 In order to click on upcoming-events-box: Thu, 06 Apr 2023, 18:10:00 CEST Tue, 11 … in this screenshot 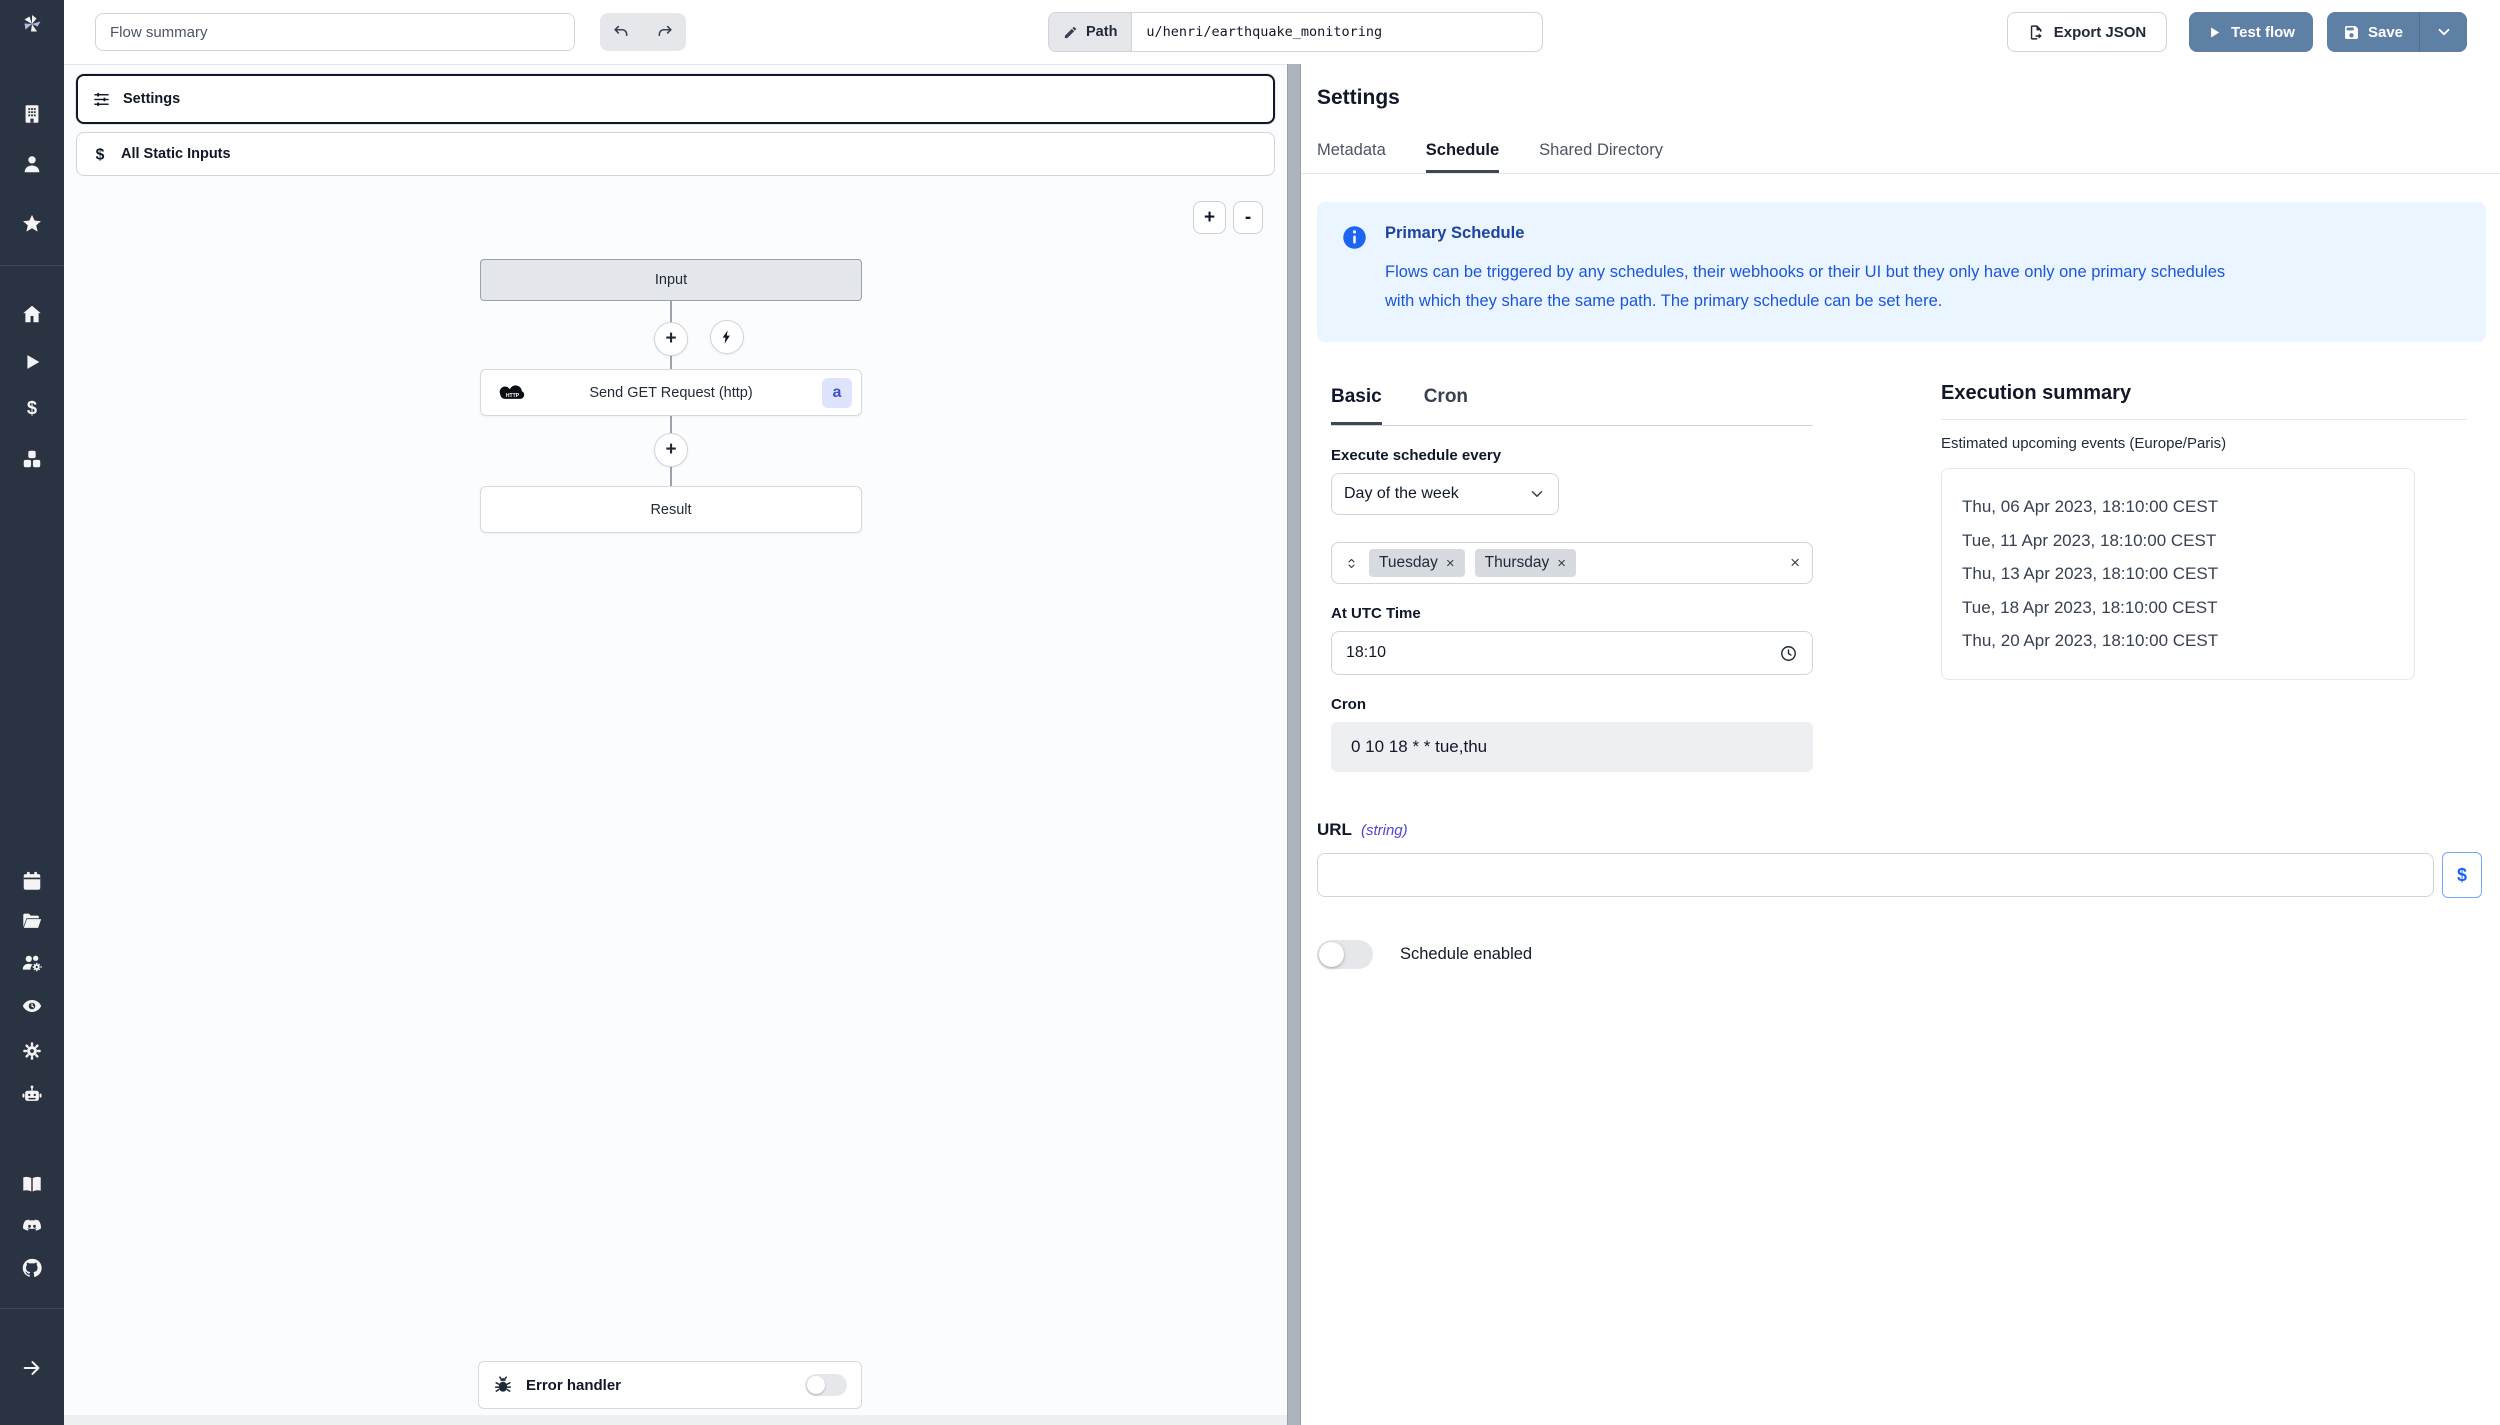, I will do `click(2178, 574)`.